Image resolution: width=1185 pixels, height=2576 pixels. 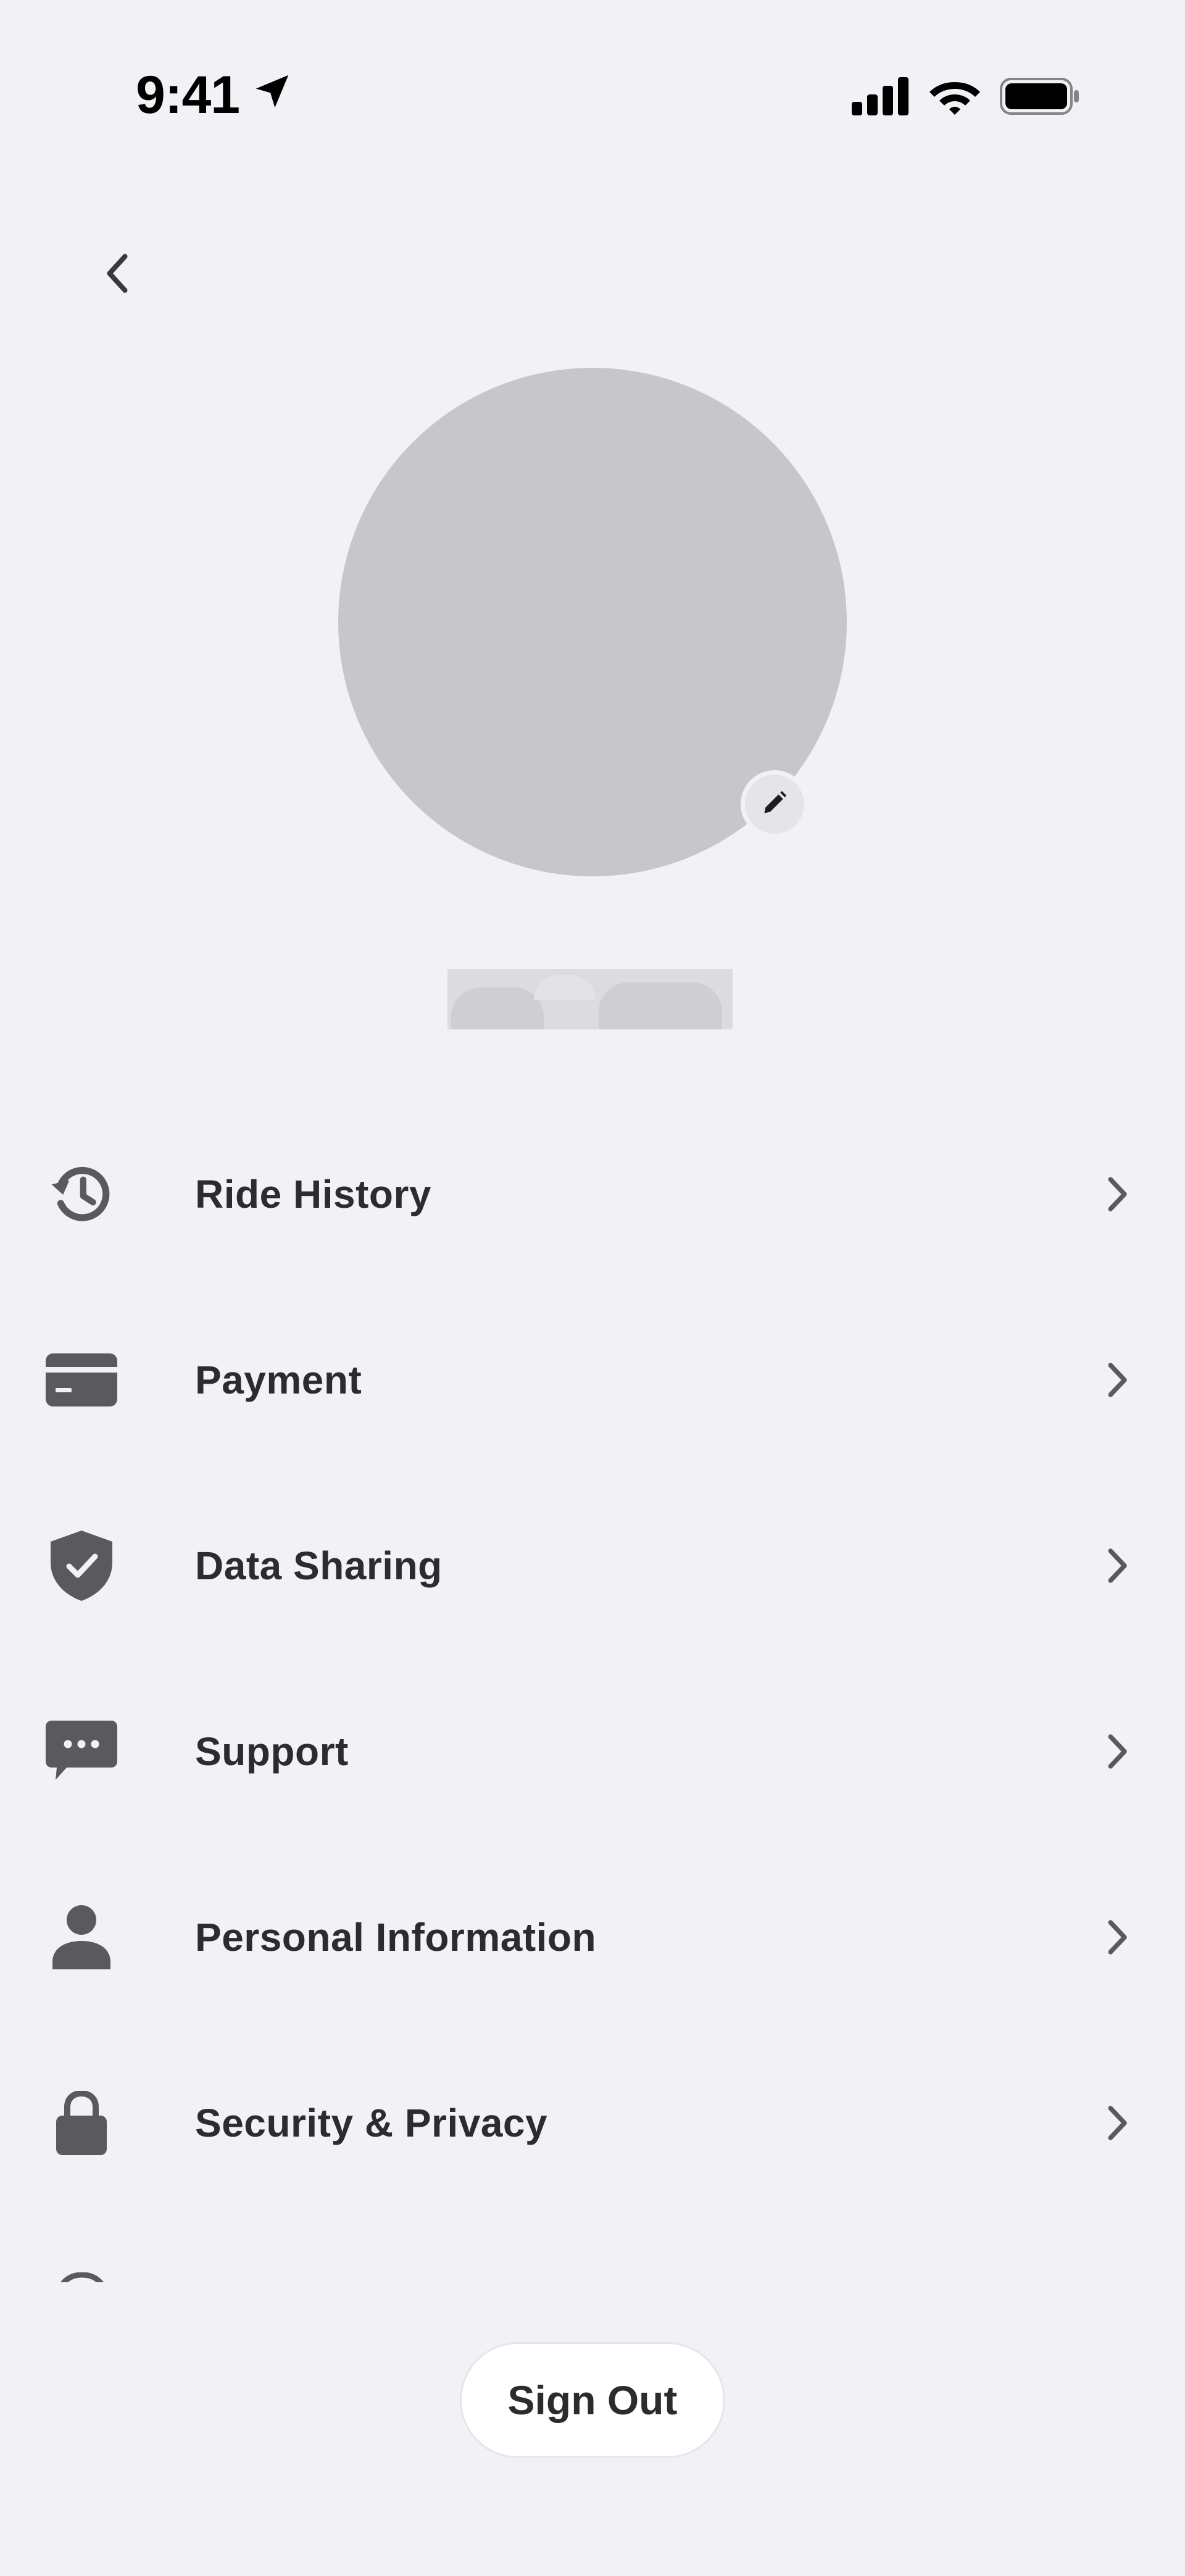 What do you see at coordinates (82, 2277) in the screenshot?
I see `partial-menu-icon` at bounding box center [82, 2277].